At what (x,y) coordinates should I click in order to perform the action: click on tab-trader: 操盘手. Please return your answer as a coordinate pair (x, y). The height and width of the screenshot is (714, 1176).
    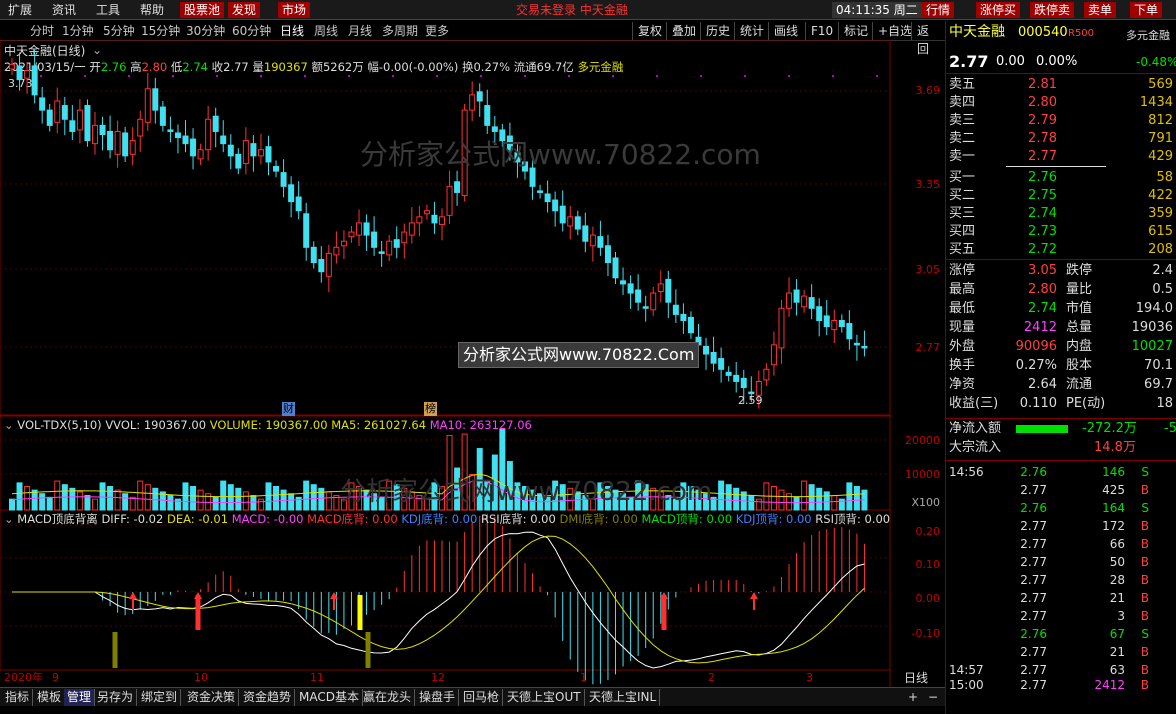
    Looking at the image, I should click on (438, 697).